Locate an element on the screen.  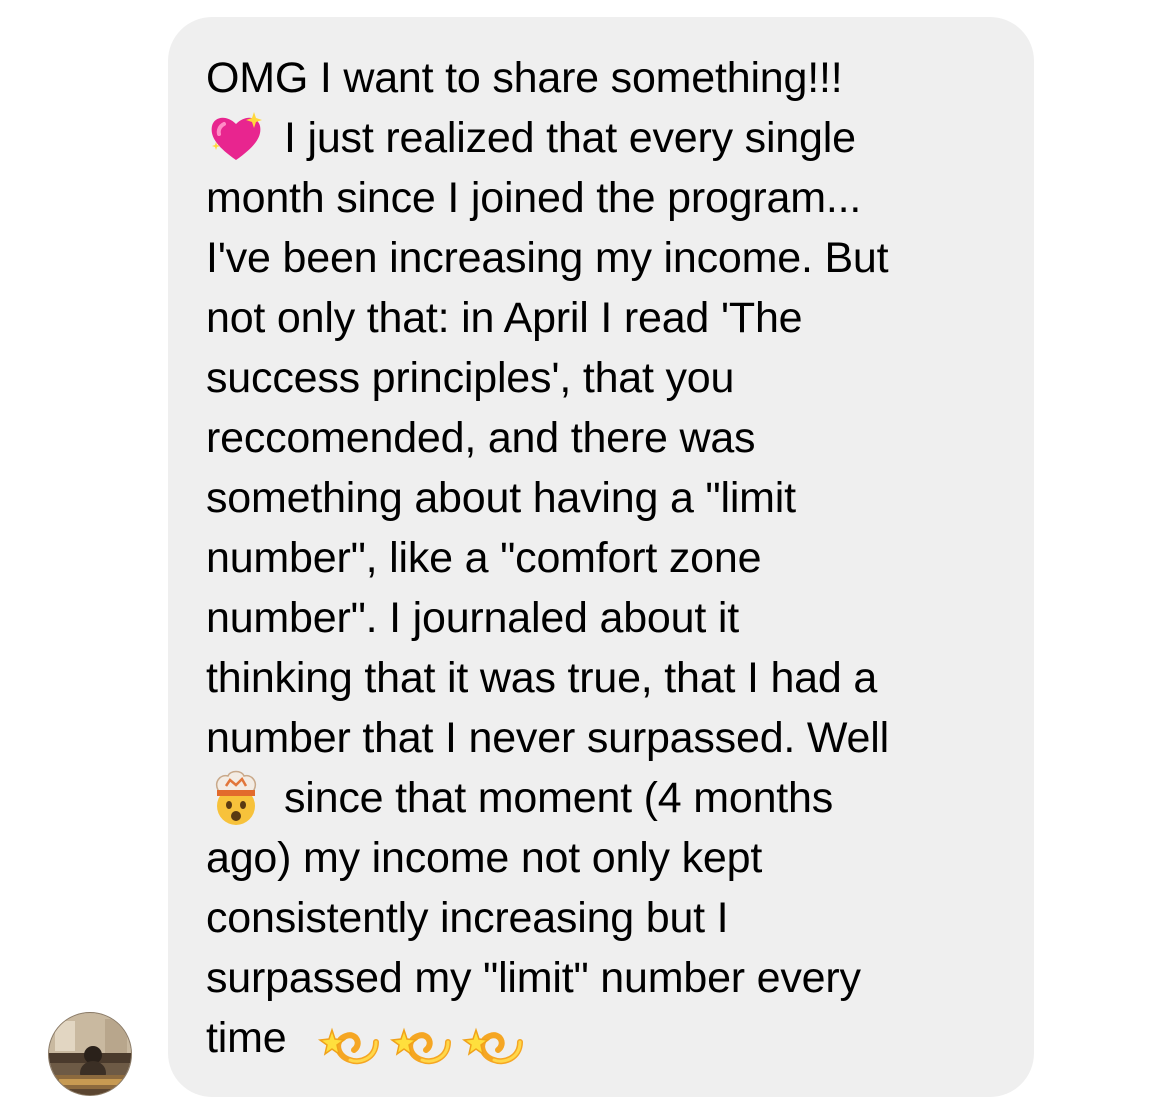
message-line: number", like a "comfort zone is located at coordinates (484, 558).